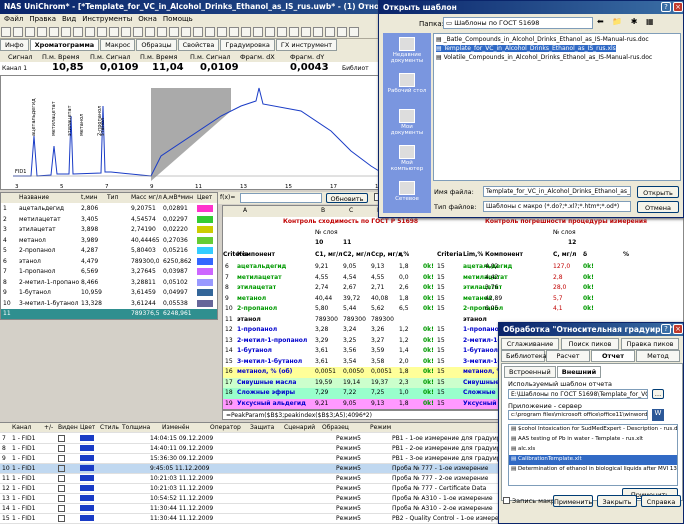 The width and height of the screenshot is (684, 524). Describe the element at coordinates (661, 501) in the screenshot. I see `help-button: Справка` at that location.